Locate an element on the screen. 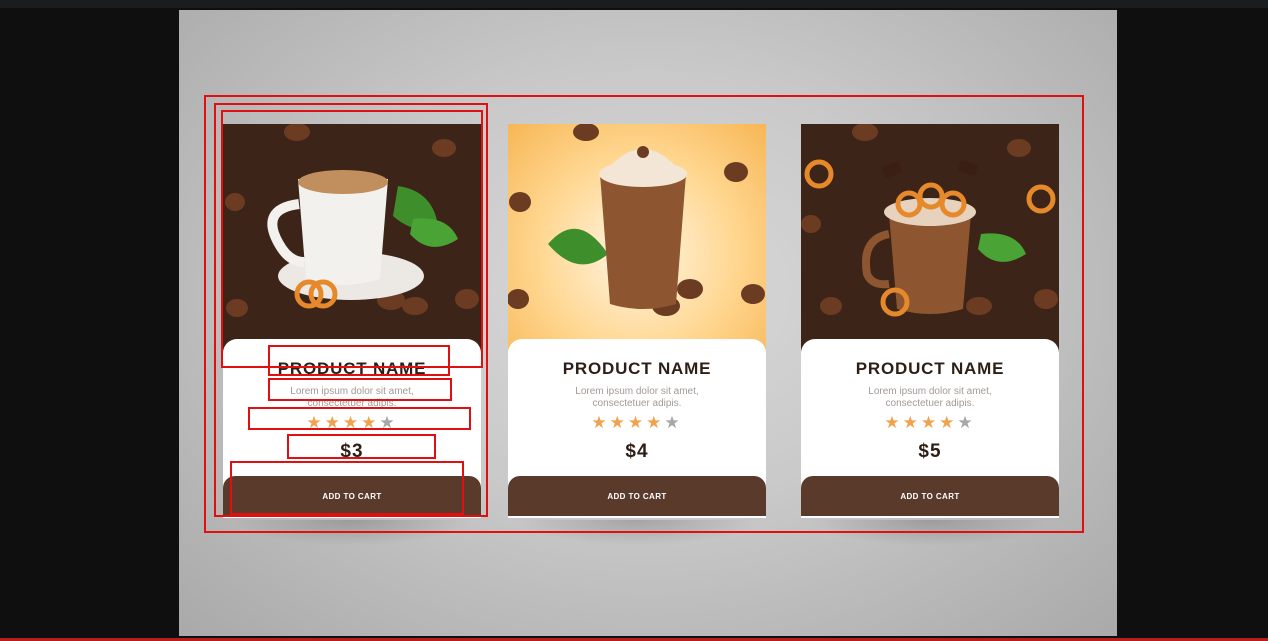 The width and height of the screenshot is (1268, 641). pretzel-milkshake-jar-icon is located at coordinates (930, 242).